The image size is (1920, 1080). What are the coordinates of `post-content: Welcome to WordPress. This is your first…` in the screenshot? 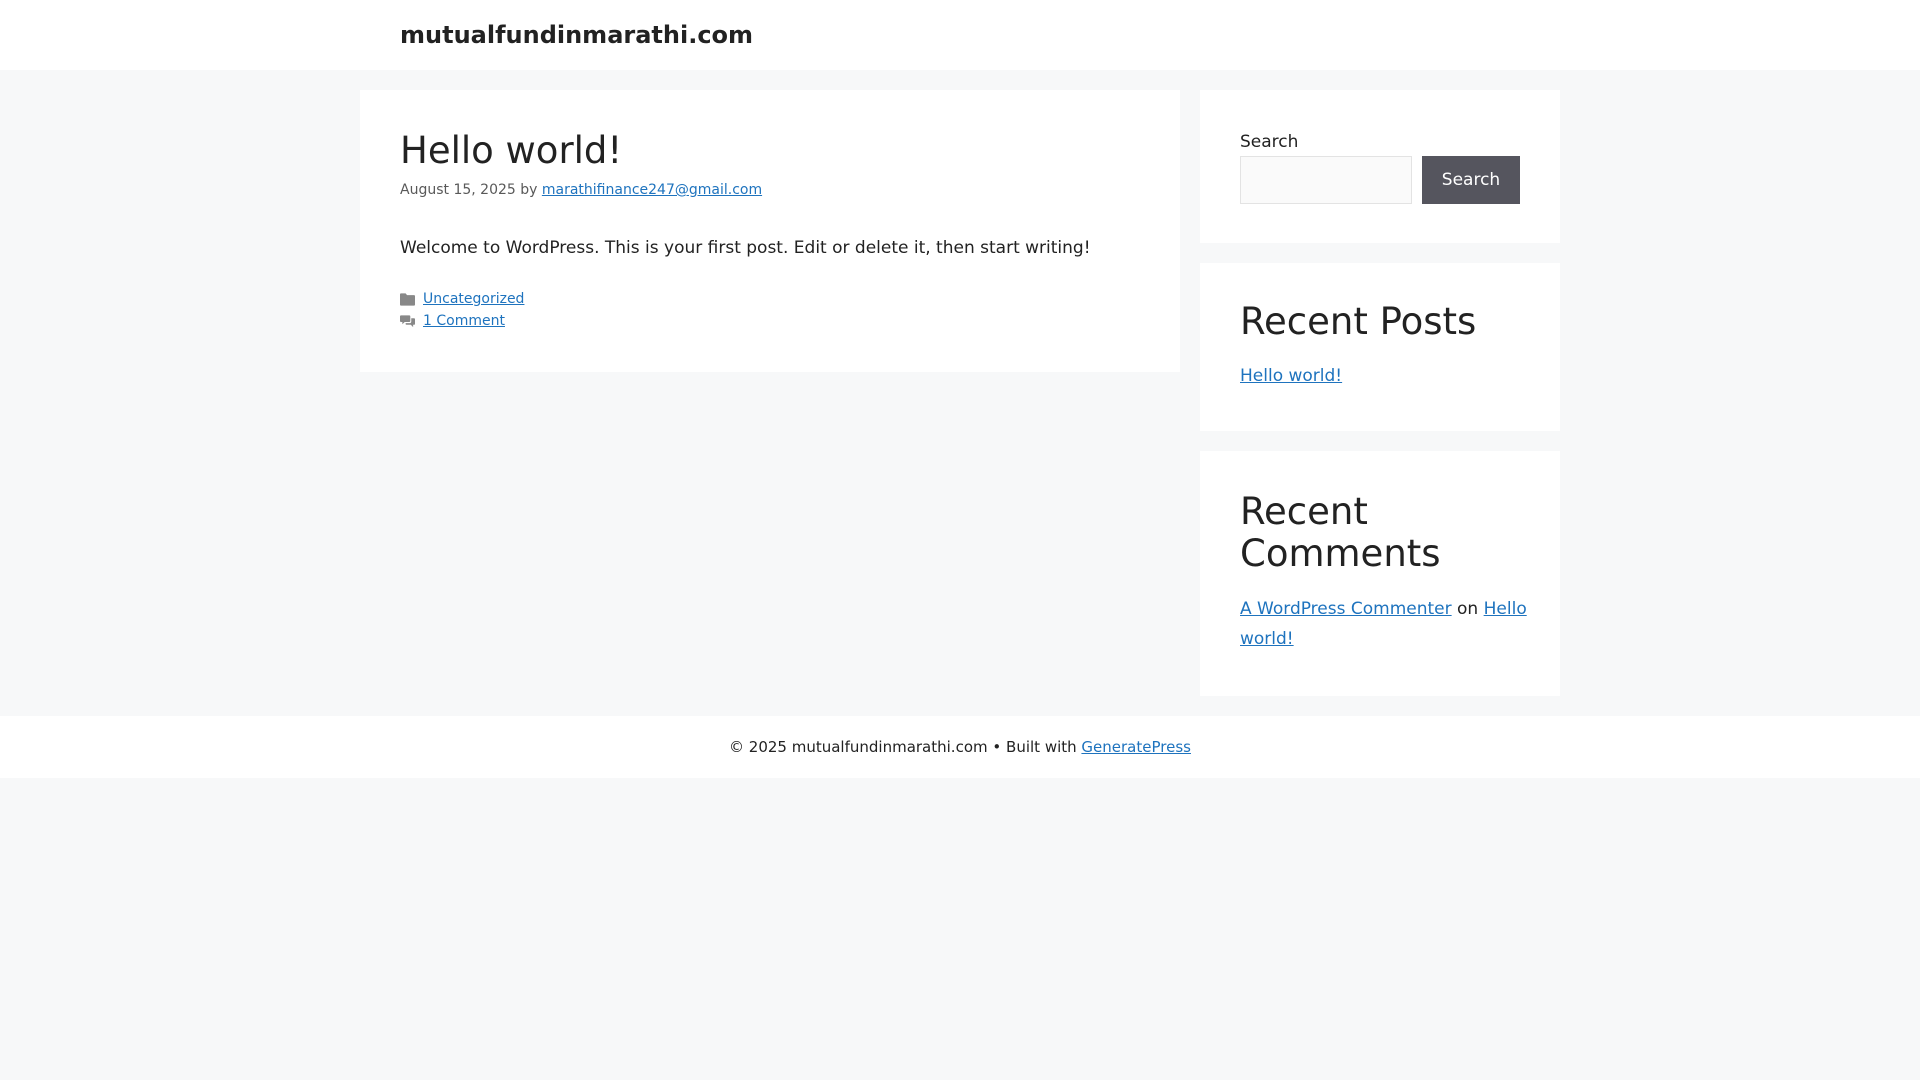 It's located at (745, 248).